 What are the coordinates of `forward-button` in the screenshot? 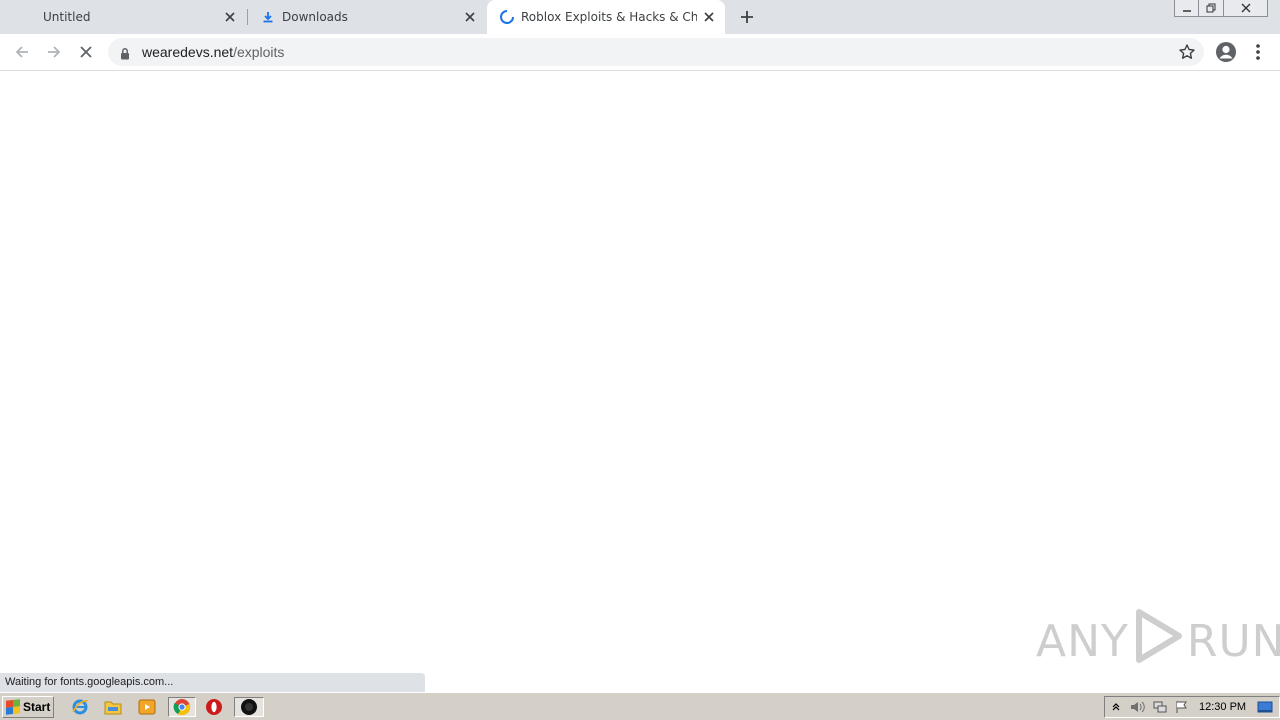 It's located at (54, 52).